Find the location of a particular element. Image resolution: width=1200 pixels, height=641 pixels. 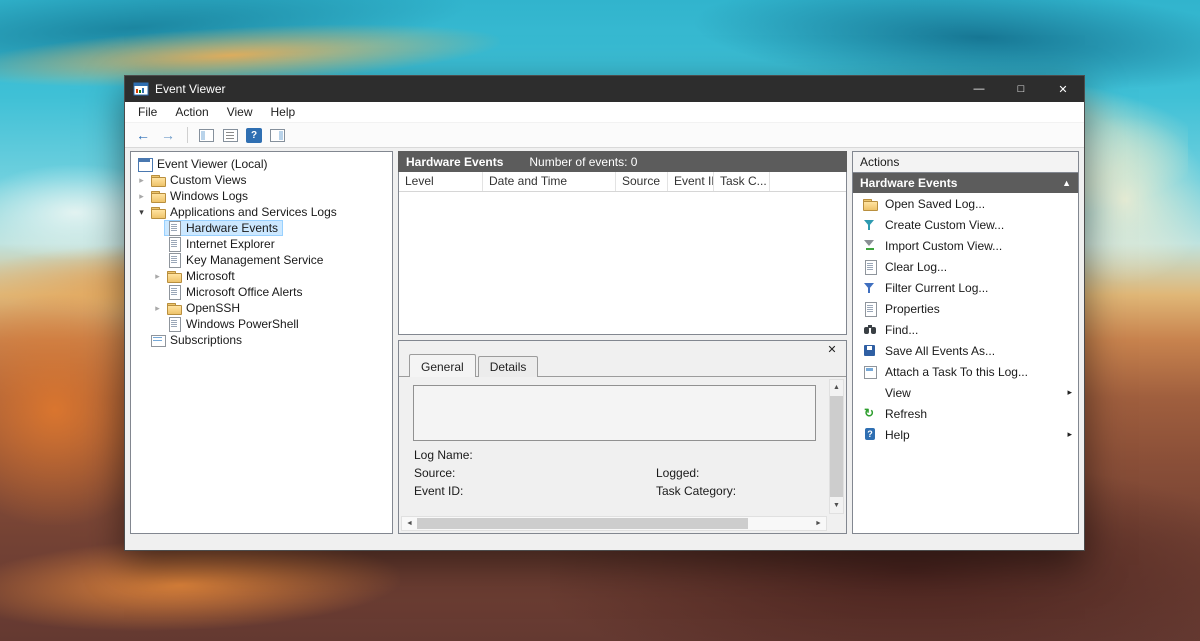

tree-item-inner: Subscriptions is located at coordinates (197, 340).